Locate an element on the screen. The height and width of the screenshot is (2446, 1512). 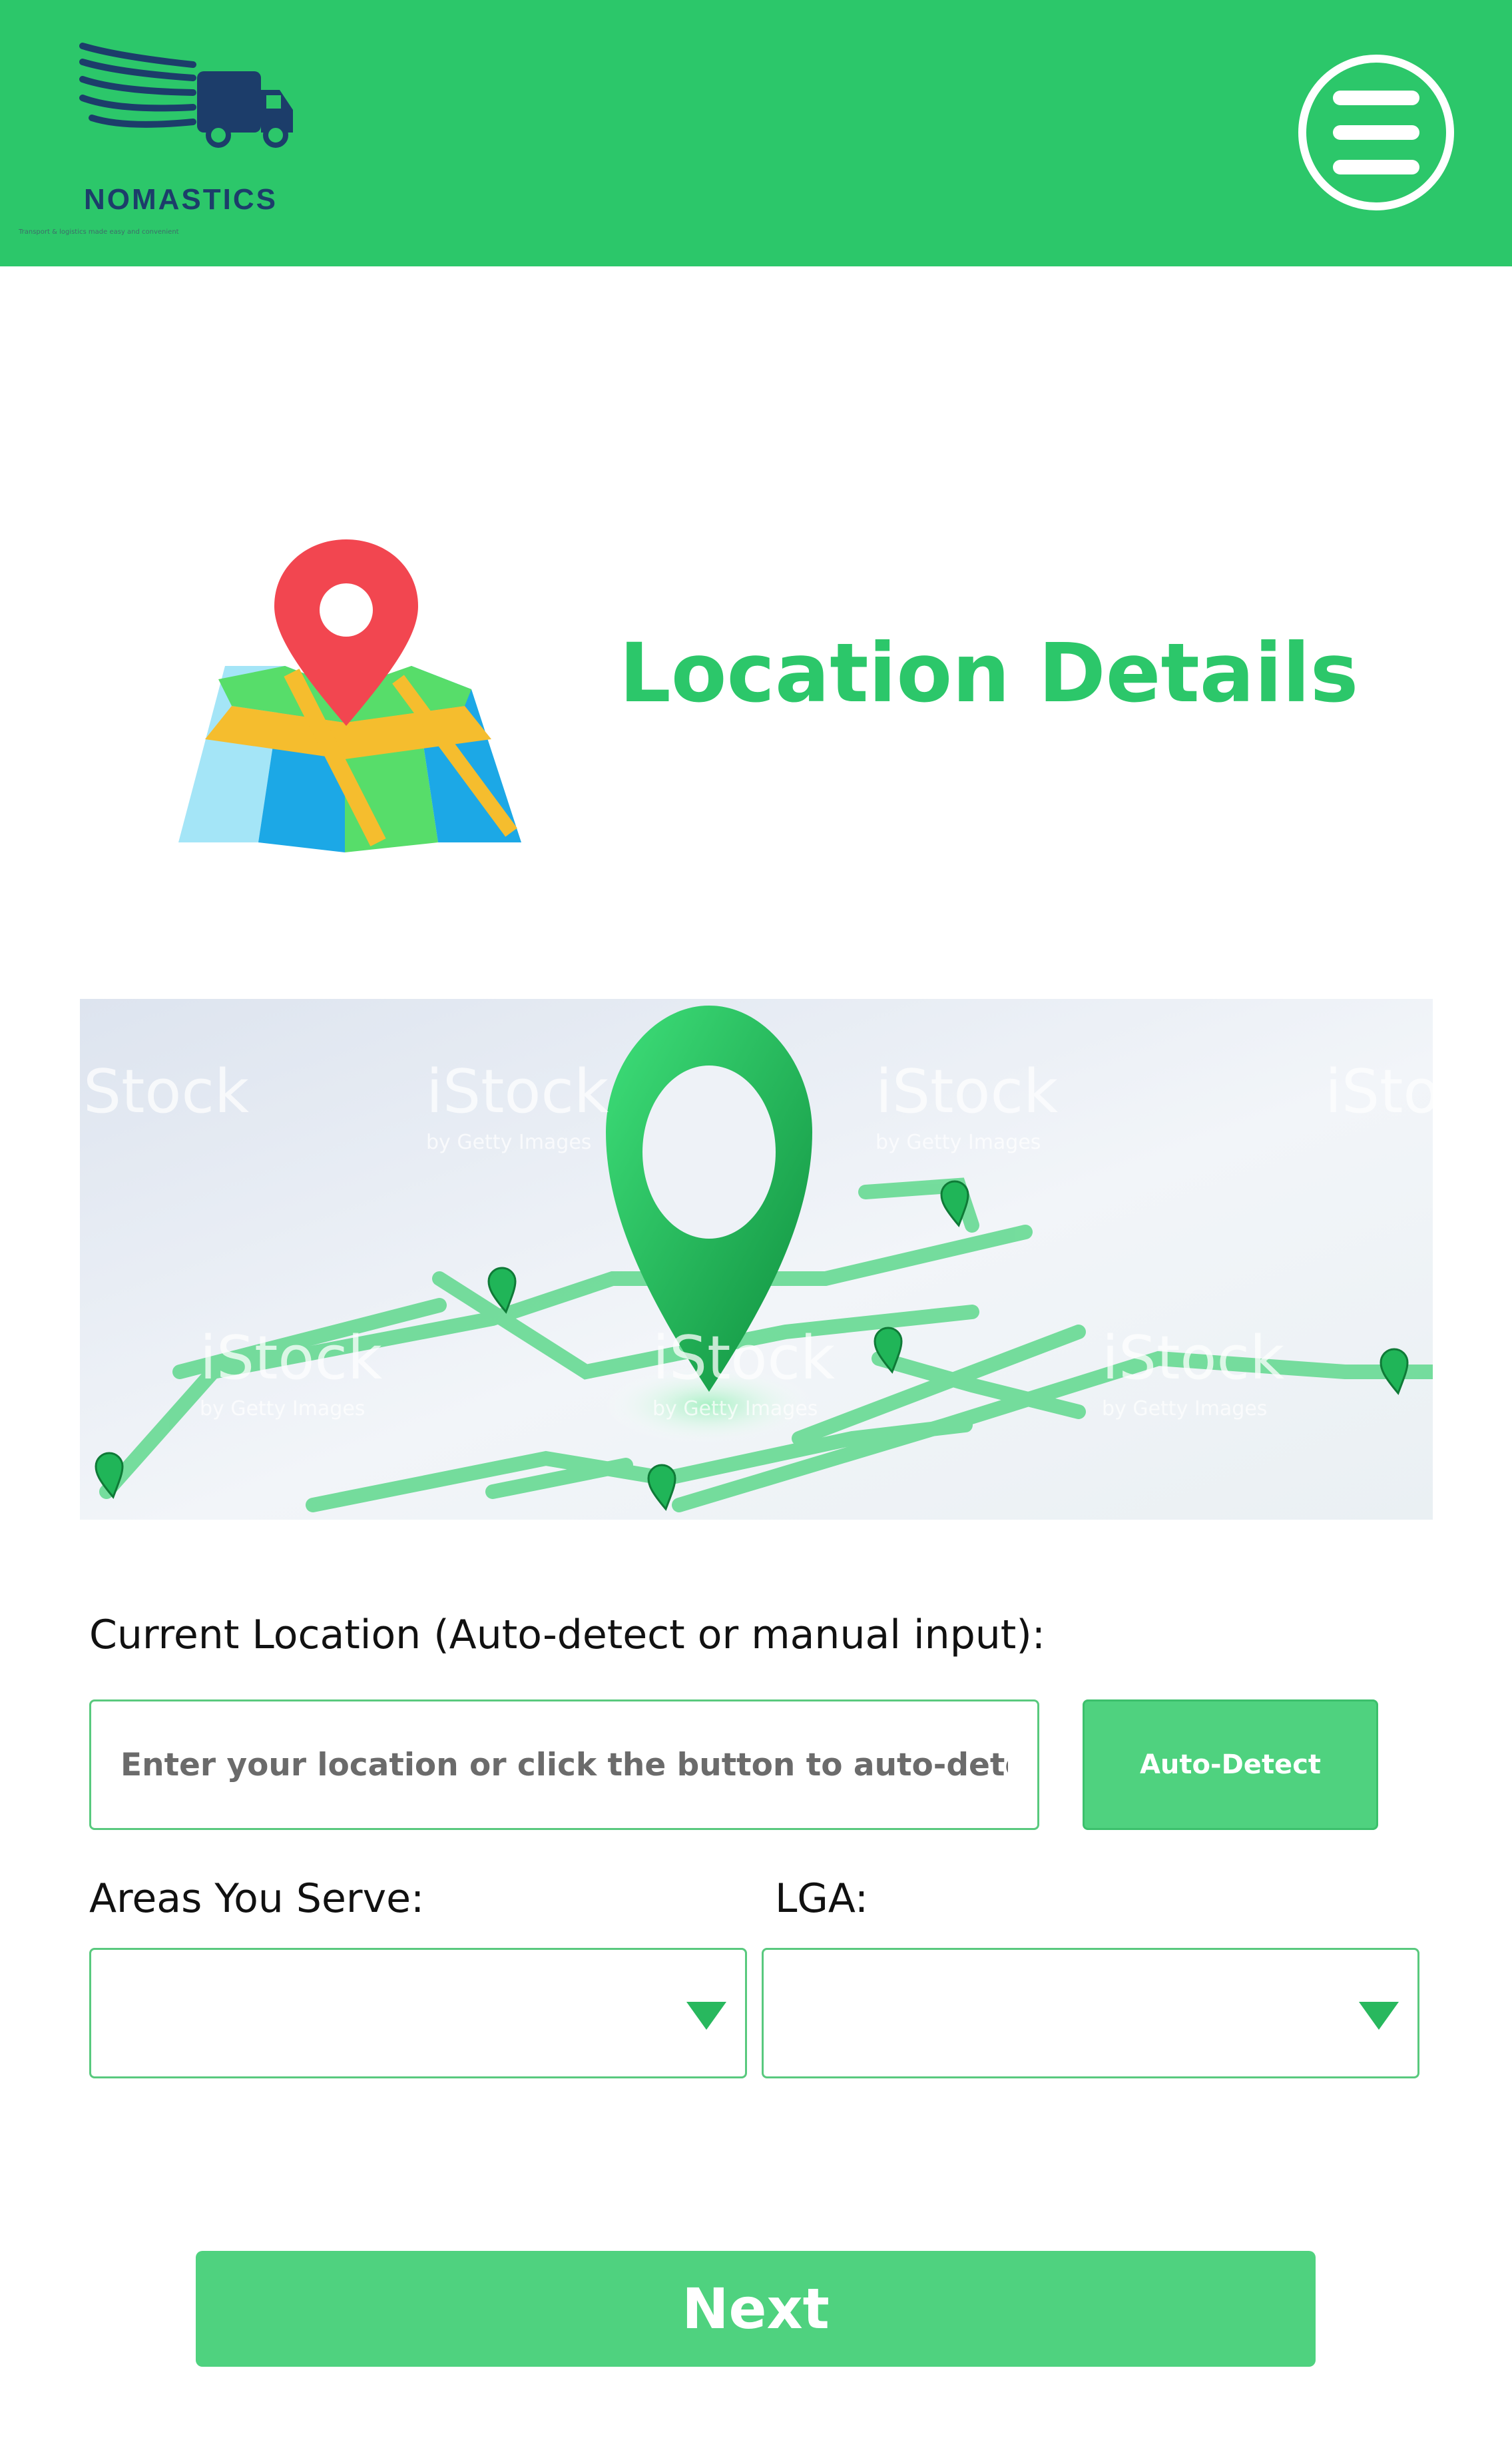
lga-label: LGA: is located at coordinates (822, 1898).